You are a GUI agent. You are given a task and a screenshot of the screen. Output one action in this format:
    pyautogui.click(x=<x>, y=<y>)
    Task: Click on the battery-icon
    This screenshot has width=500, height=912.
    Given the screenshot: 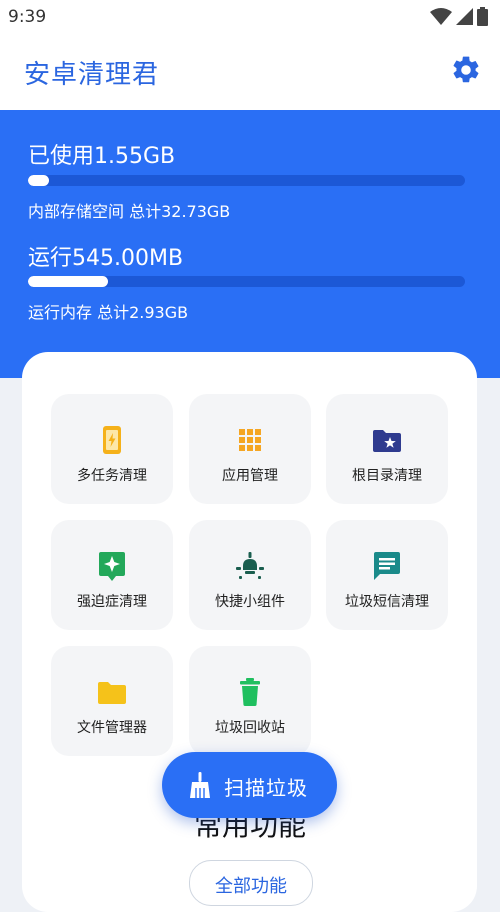 What is the action you would take?
    pyautogui.click(x=482, y=16)
    